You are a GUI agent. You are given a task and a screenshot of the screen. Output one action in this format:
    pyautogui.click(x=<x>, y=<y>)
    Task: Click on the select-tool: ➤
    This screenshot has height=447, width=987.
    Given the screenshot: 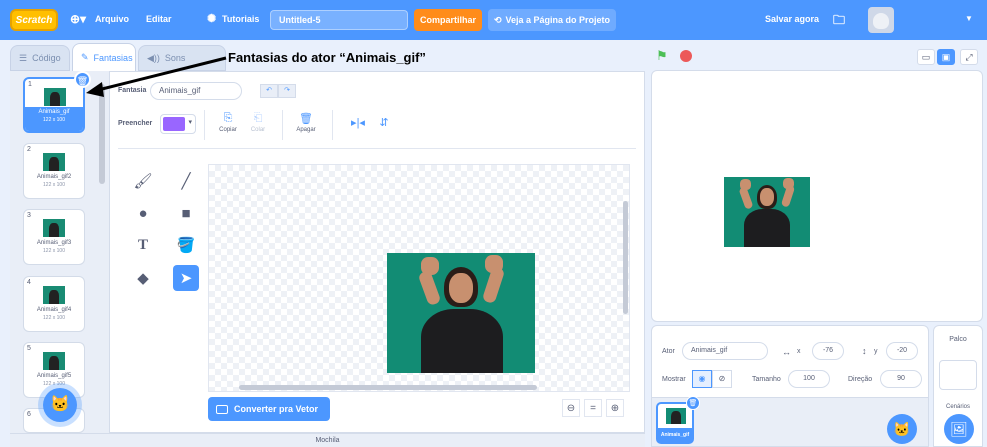 What is the action you would take?
    pyautogui.click(x=186, y=278)
    